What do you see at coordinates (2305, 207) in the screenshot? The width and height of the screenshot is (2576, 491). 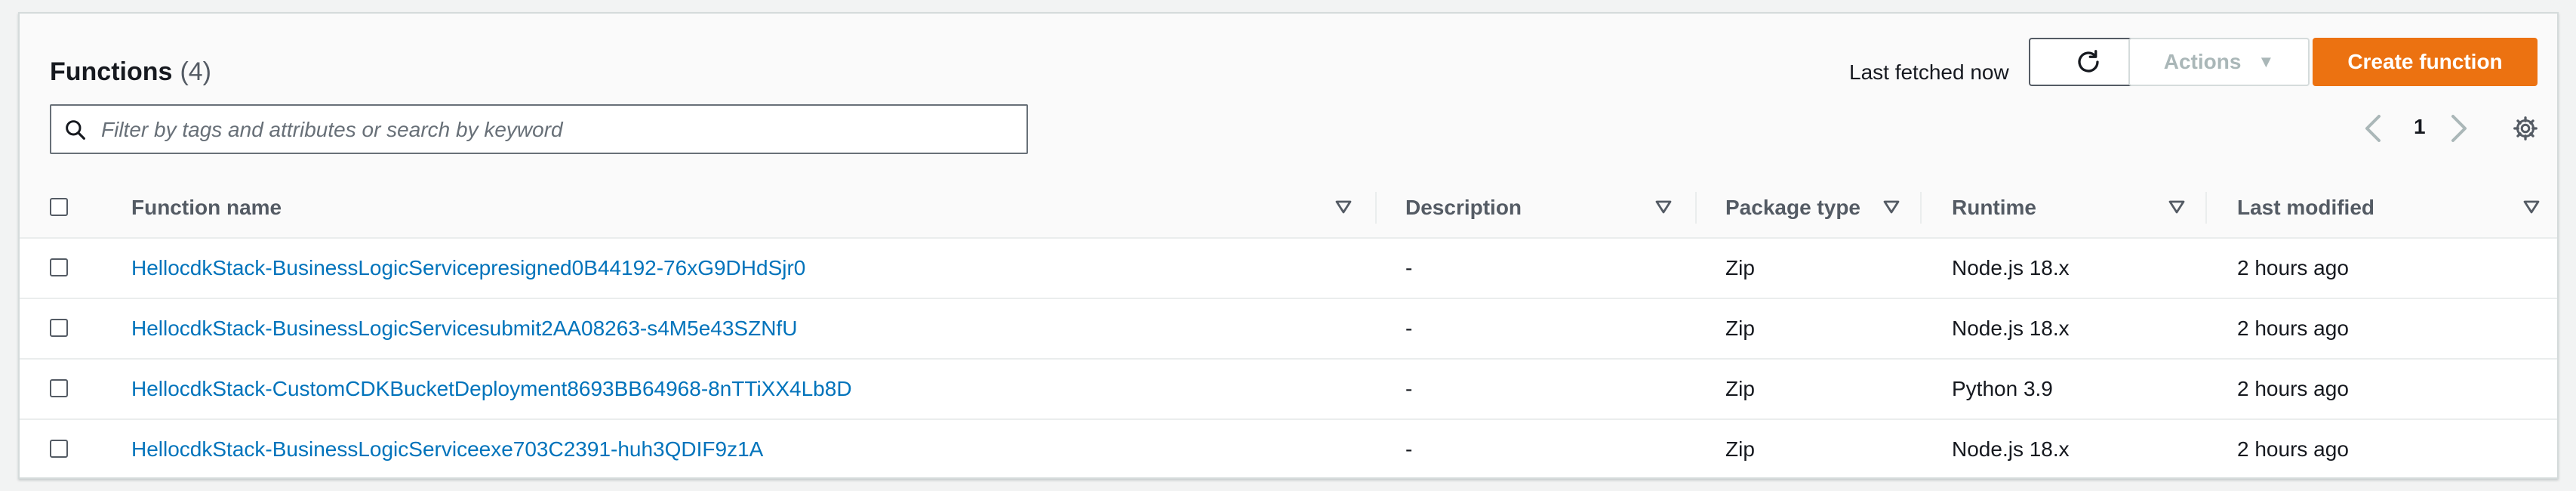 I see `column-header-last-modified: Last modified` at bounding box center [2305, 207].